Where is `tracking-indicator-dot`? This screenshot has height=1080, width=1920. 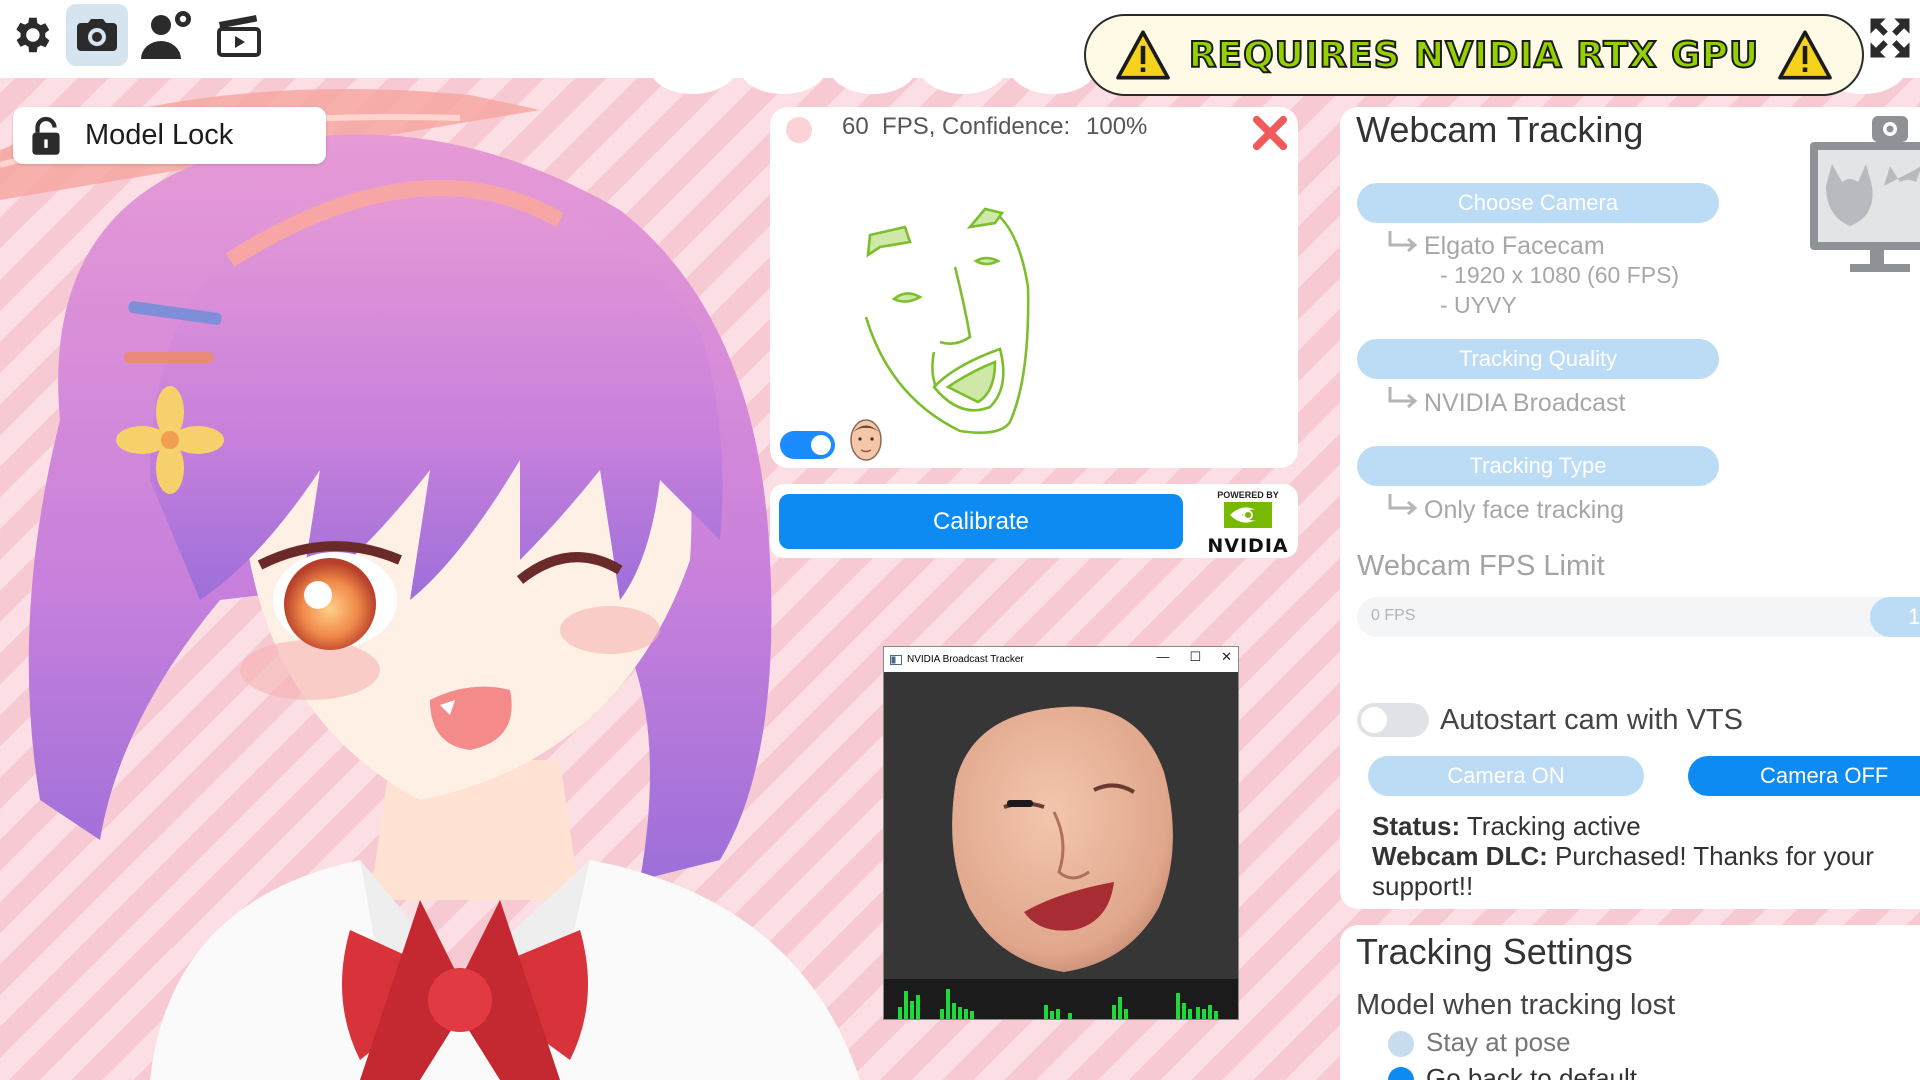
tracking-indicator-dot is located at coordinates (799, 130).